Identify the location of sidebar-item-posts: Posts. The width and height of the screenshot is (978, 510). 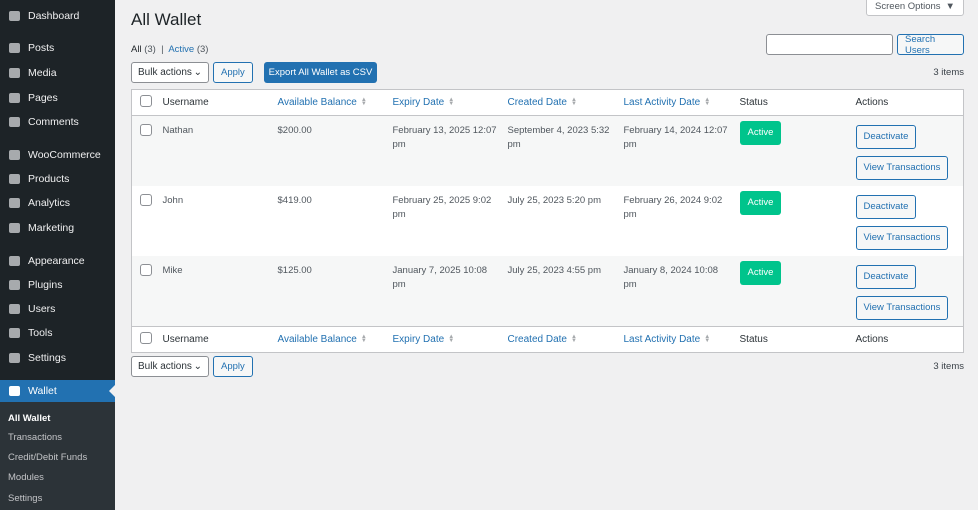
(57, 48).